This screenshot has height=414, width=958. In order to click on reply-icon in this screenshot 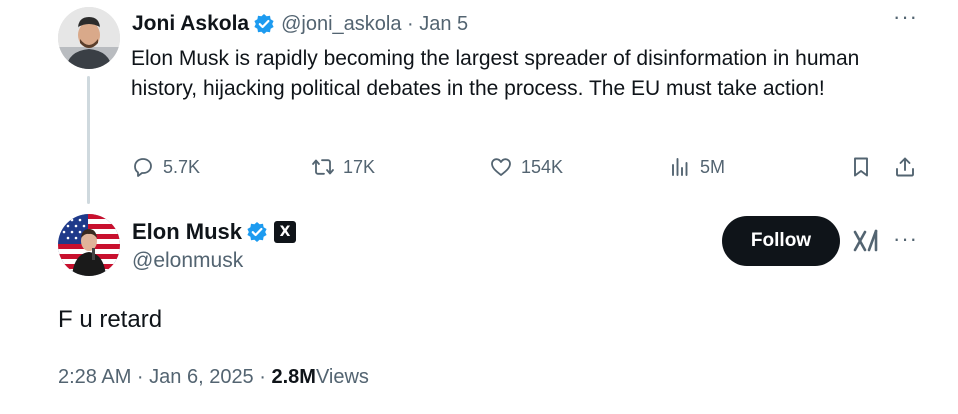, I will do `click(143, 167)`.